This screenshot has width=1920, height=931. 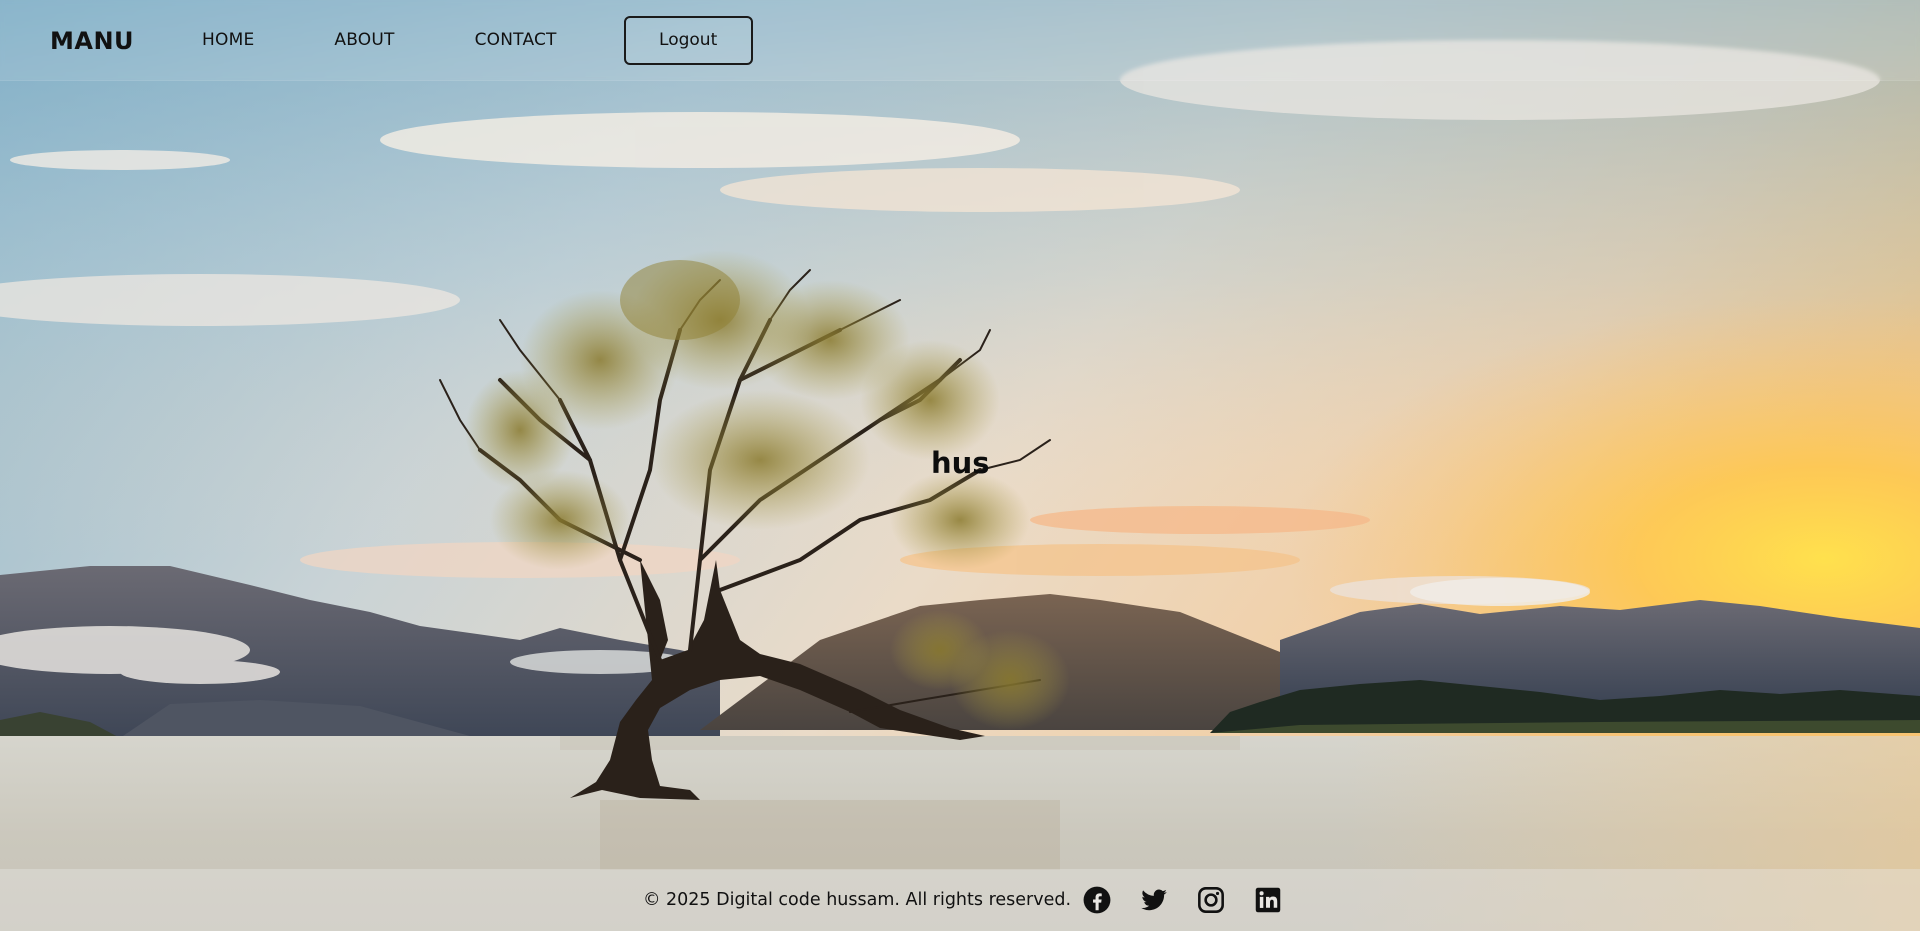 I want to click on logout-button: Logout, so click(x=688, y=40).